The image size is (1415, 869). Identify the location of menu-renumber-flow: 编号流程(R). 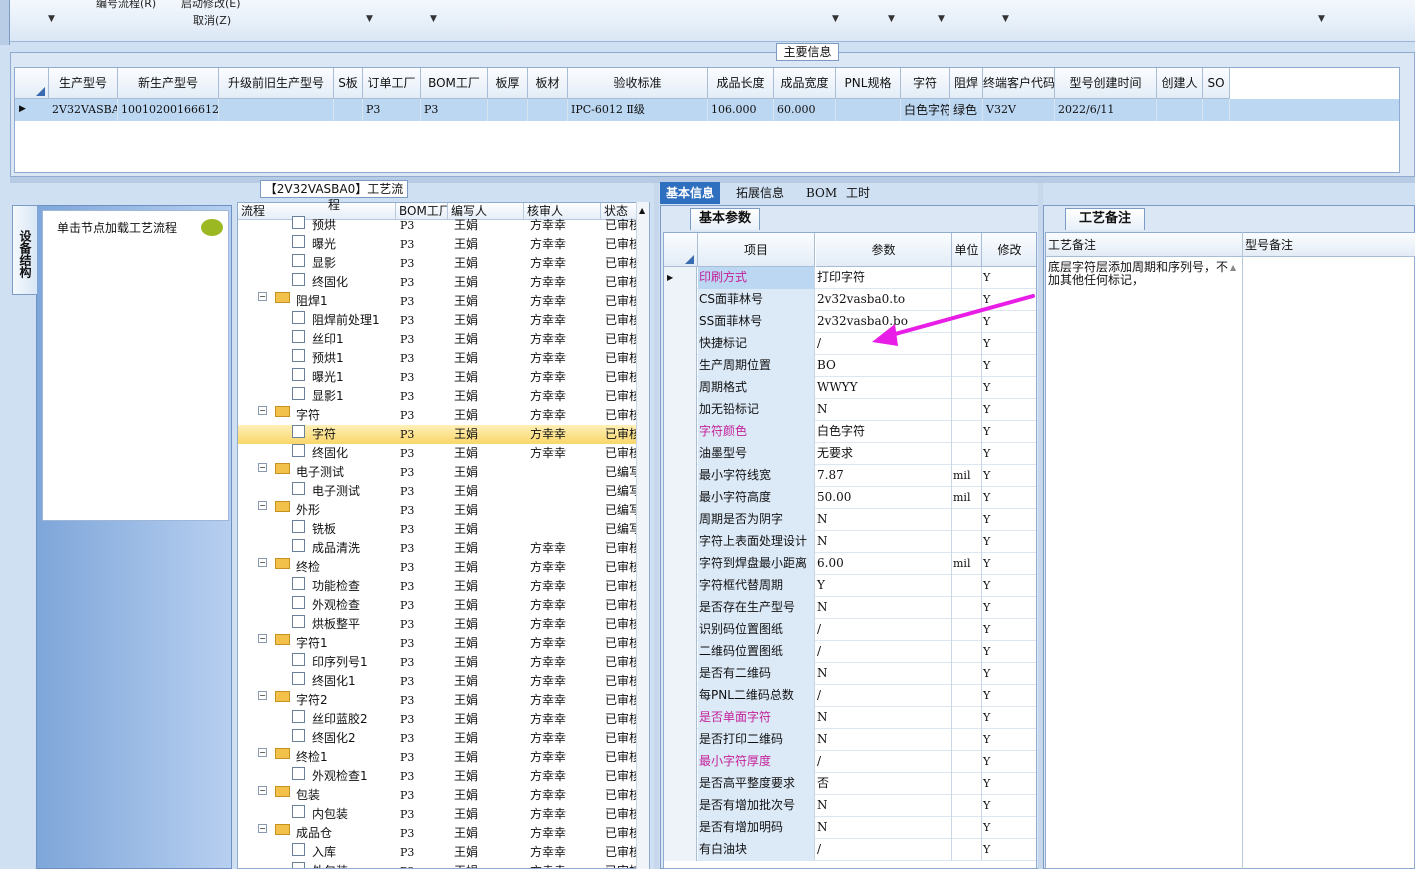
(126, 5).